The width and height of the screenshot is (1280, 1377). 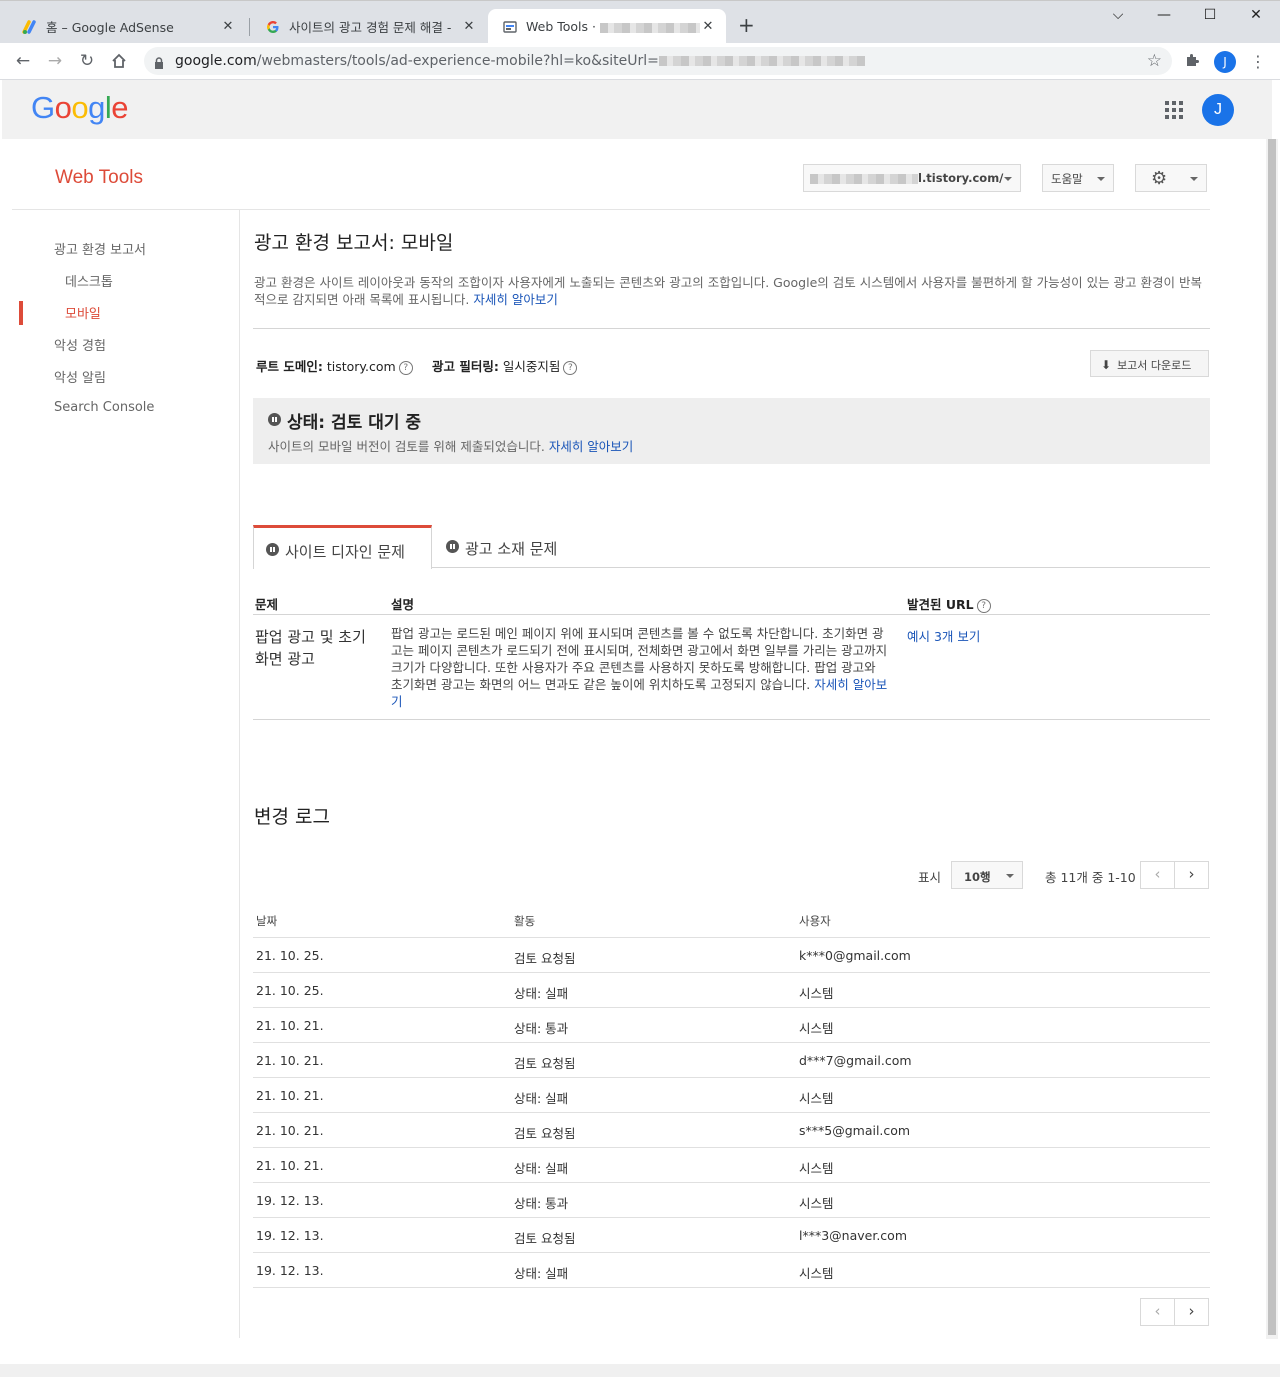 What do you see at coordinates (99, 178) in the screenshot?
I see `web-tools-title: Web Tools` at bounding box center [99, 178].